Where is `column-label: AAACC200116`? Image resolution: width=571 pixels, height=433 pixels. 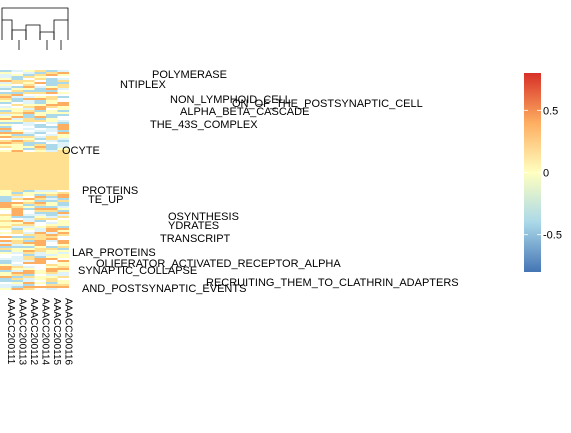 column-label: AAACC200116 is located at coordinates (68, 332).